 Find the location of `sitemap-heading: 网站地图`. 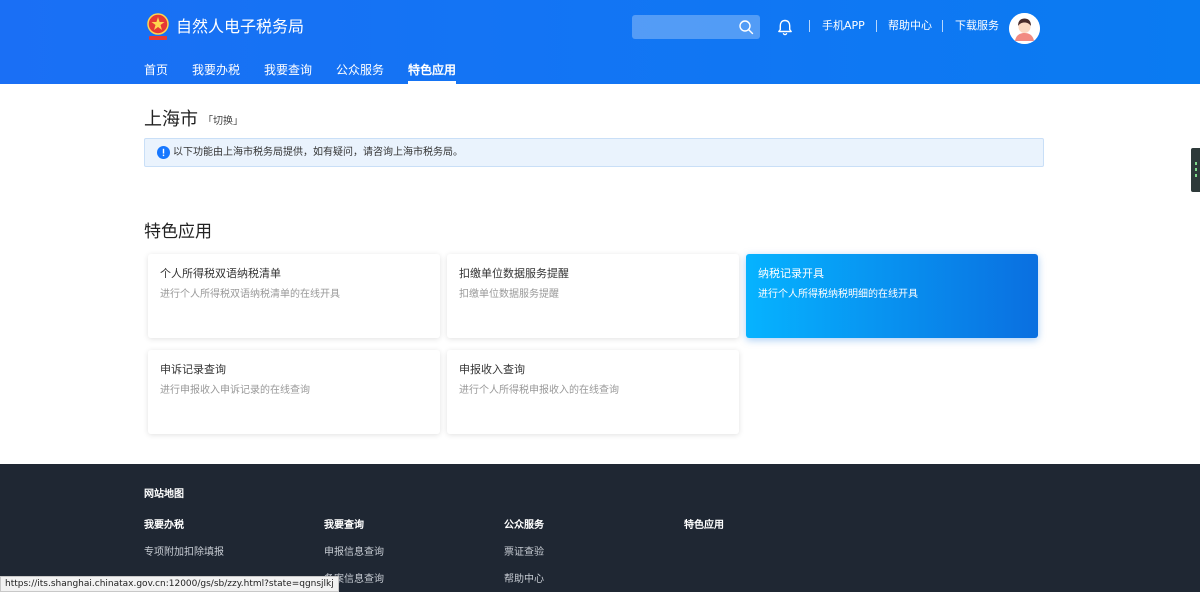

sitemap-heading: 网站地图 is located at coordinates (164, 494).